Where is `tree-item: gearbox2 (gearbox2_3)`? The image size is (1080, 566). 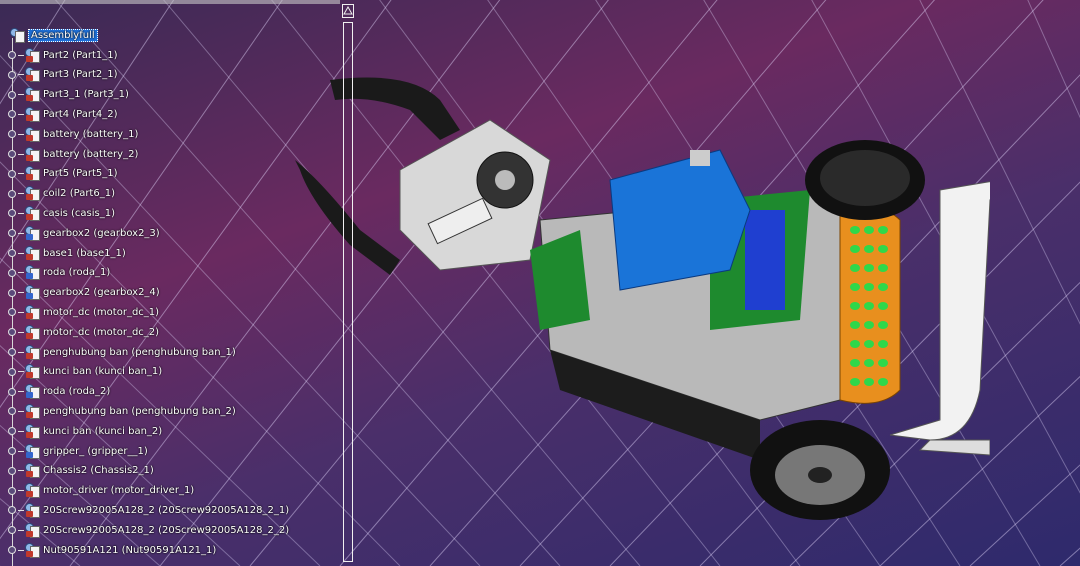 tree-item: gearbox2 (gearbox2_3) is located at coordinates (84, 233).